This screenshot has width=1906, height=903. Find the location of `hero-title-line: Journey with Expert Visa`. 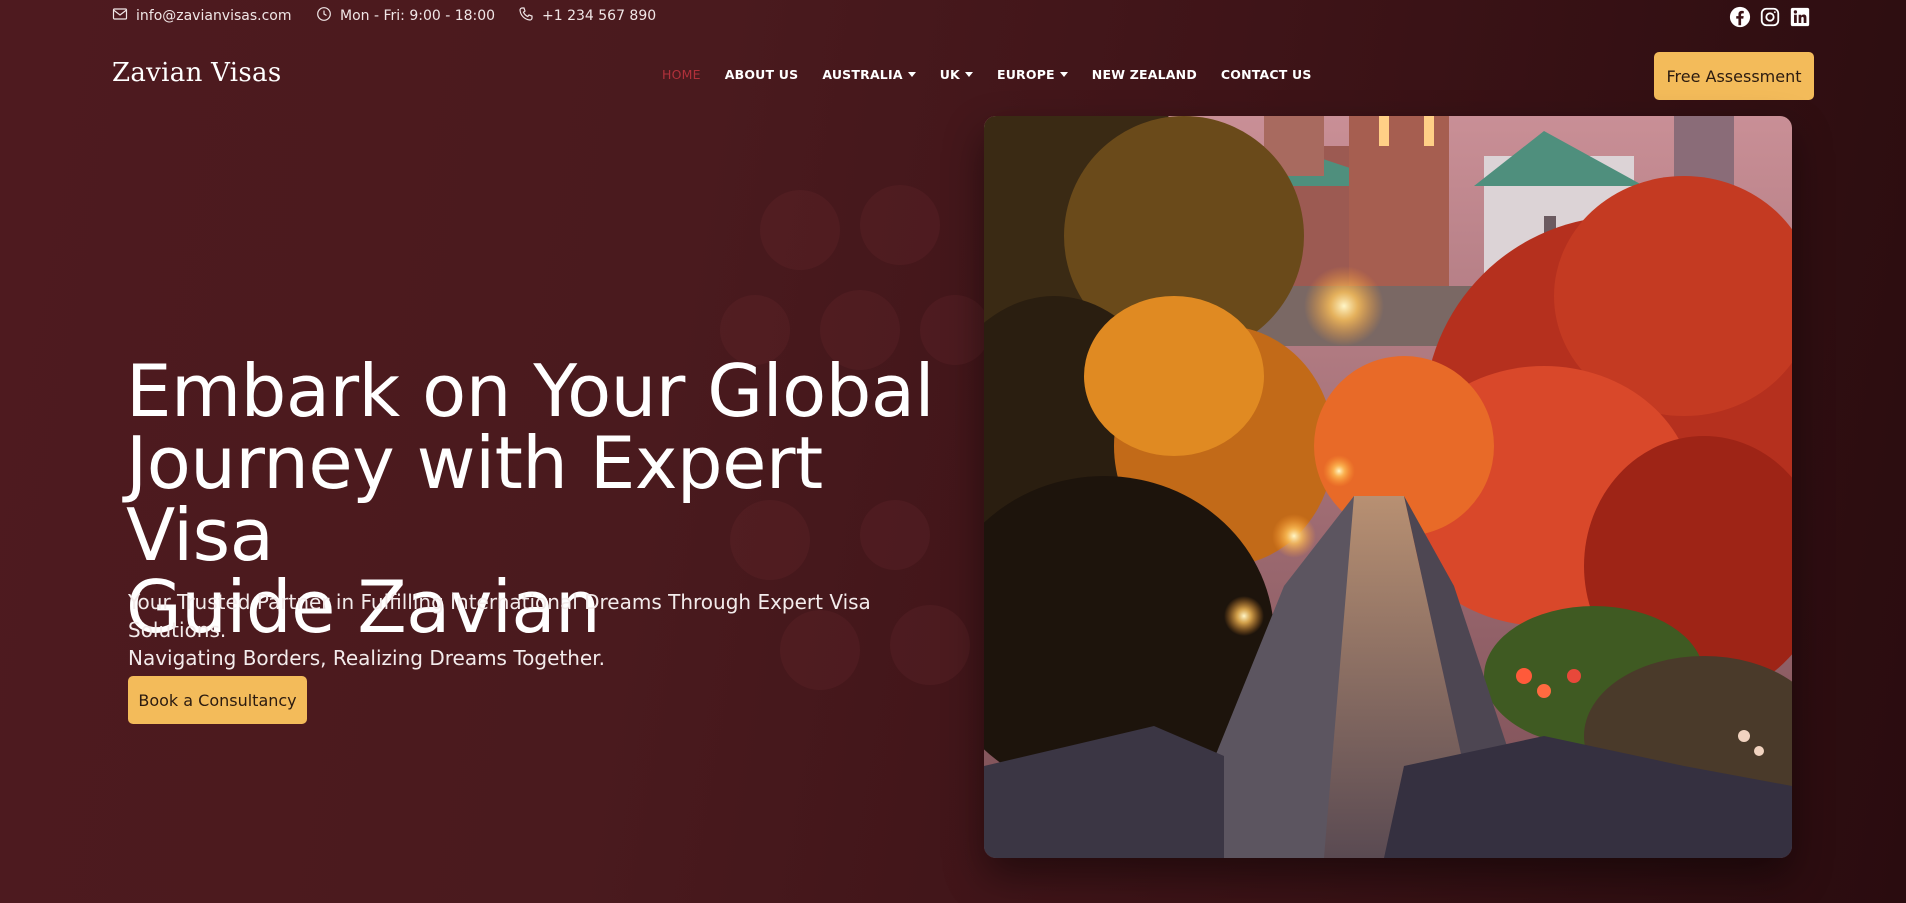

hero-title-line: Journey with Expert Visa is located at coordinates (474, 499).